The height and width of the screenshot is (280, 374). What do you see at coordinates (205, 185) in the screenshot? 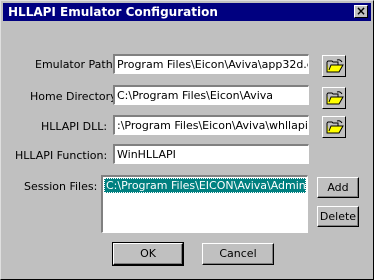
I see `list-item: C:\Program Files\EICON\Aviva\Administrat` at bounding box center [205, 185].